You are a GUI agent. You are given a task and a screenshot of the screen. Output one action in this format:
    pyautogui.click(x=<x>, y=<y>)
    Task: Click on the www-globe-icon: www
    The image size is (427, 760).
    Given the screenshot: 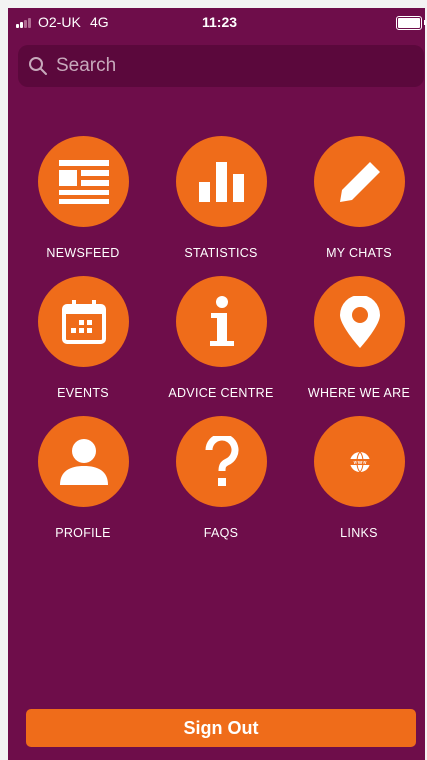 What is the action you would take?
    pyautogui.click(x=359, y=461)
    